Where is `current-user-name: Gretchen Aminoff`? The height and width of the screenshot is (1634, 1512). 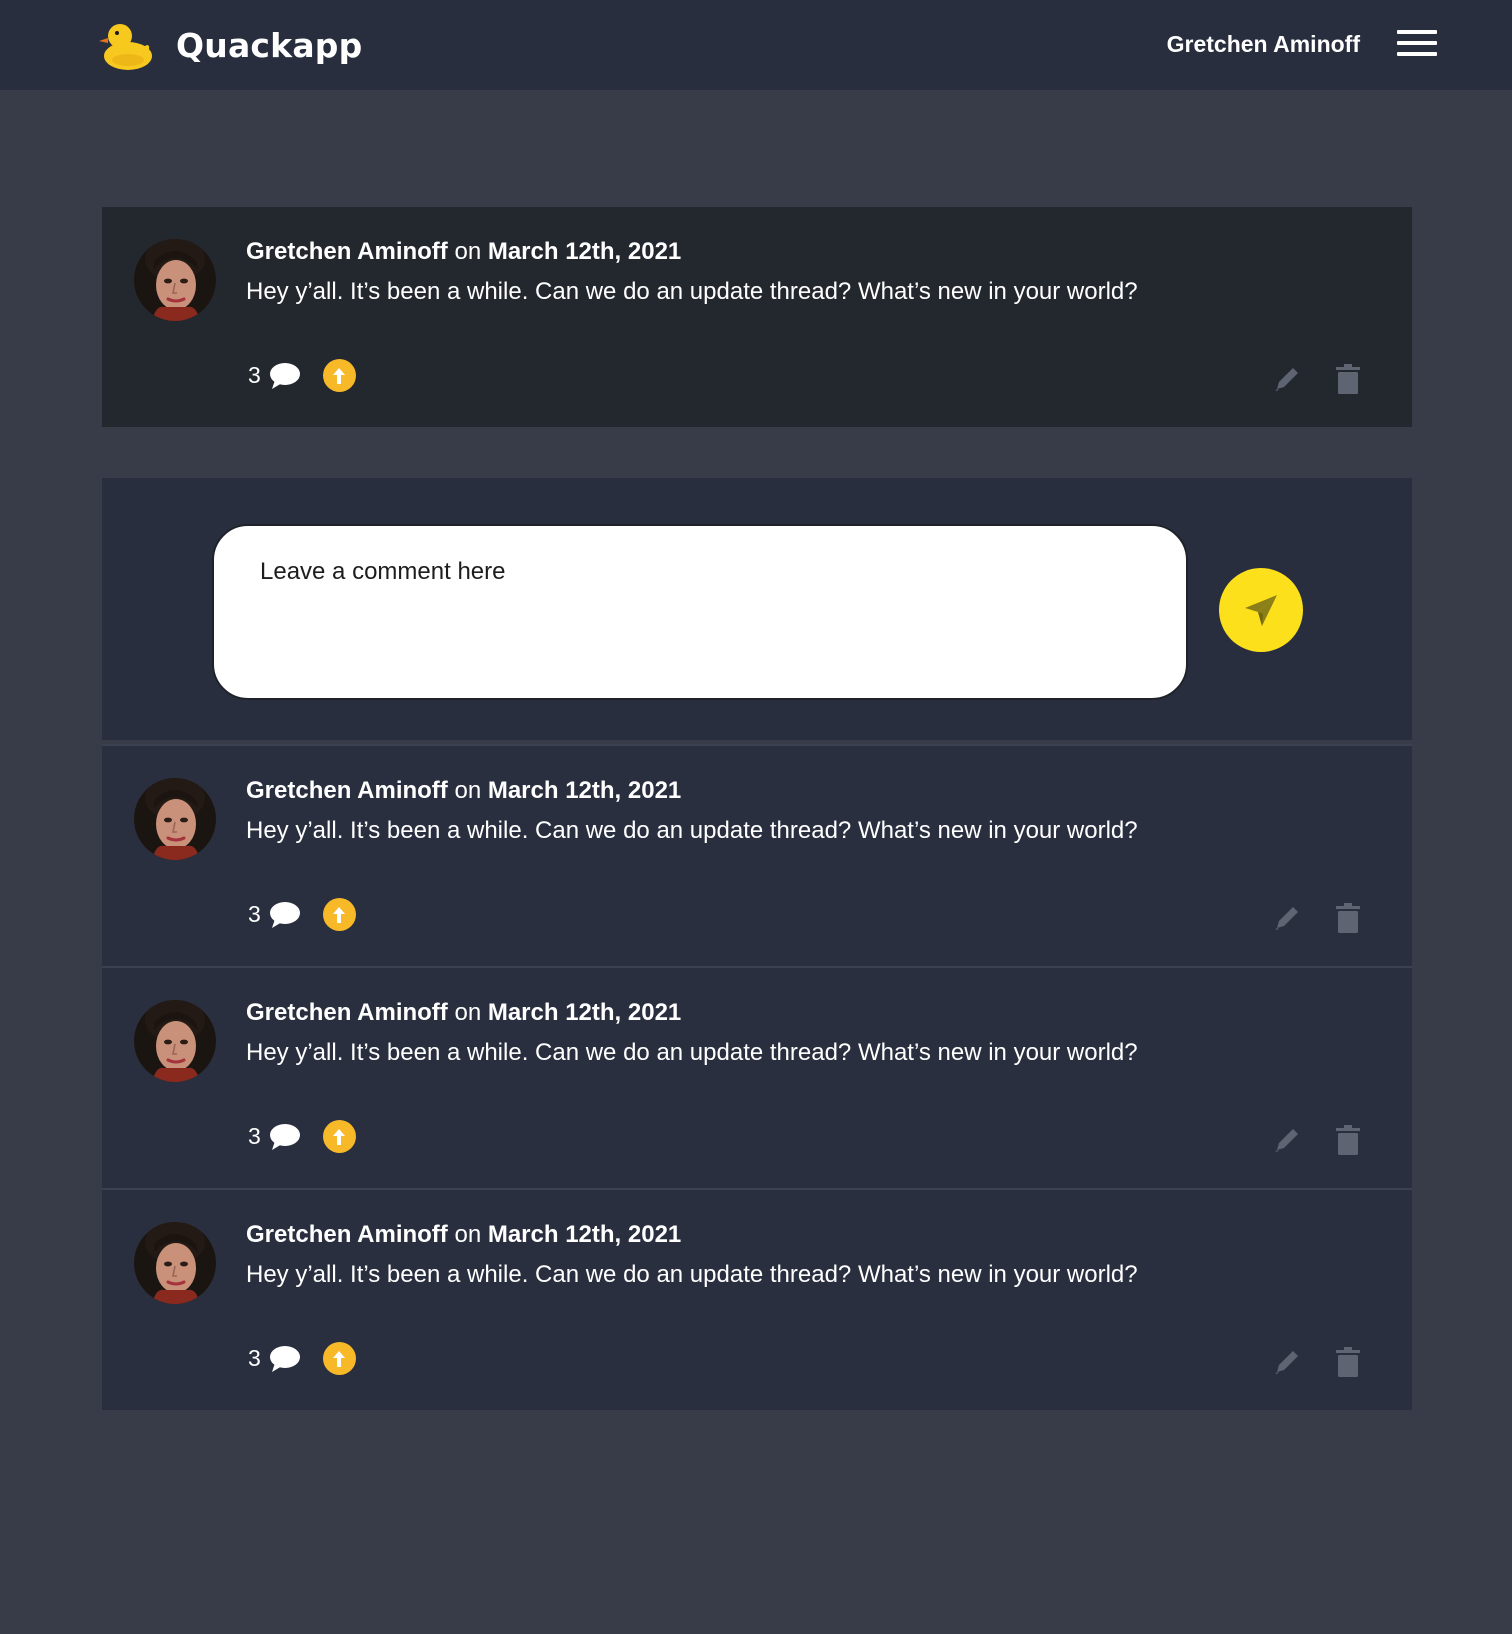
current-user-name: Gretchen Aminoff is located at coordinates (1263, 44).